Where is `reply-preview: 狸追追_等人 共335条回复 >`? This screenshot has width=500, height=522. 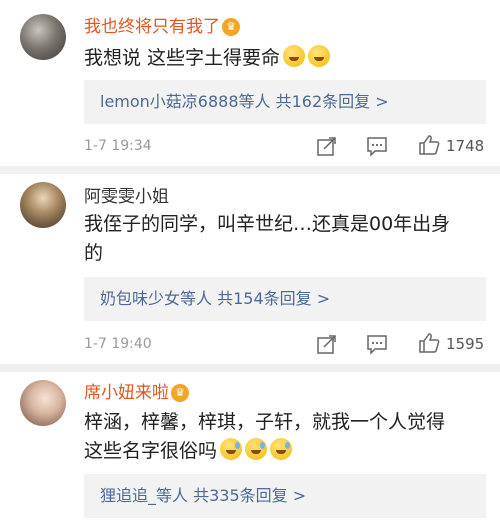
reply-preview: 狸追追_等人 共335条回复 > is located at coordinates (285, 496).